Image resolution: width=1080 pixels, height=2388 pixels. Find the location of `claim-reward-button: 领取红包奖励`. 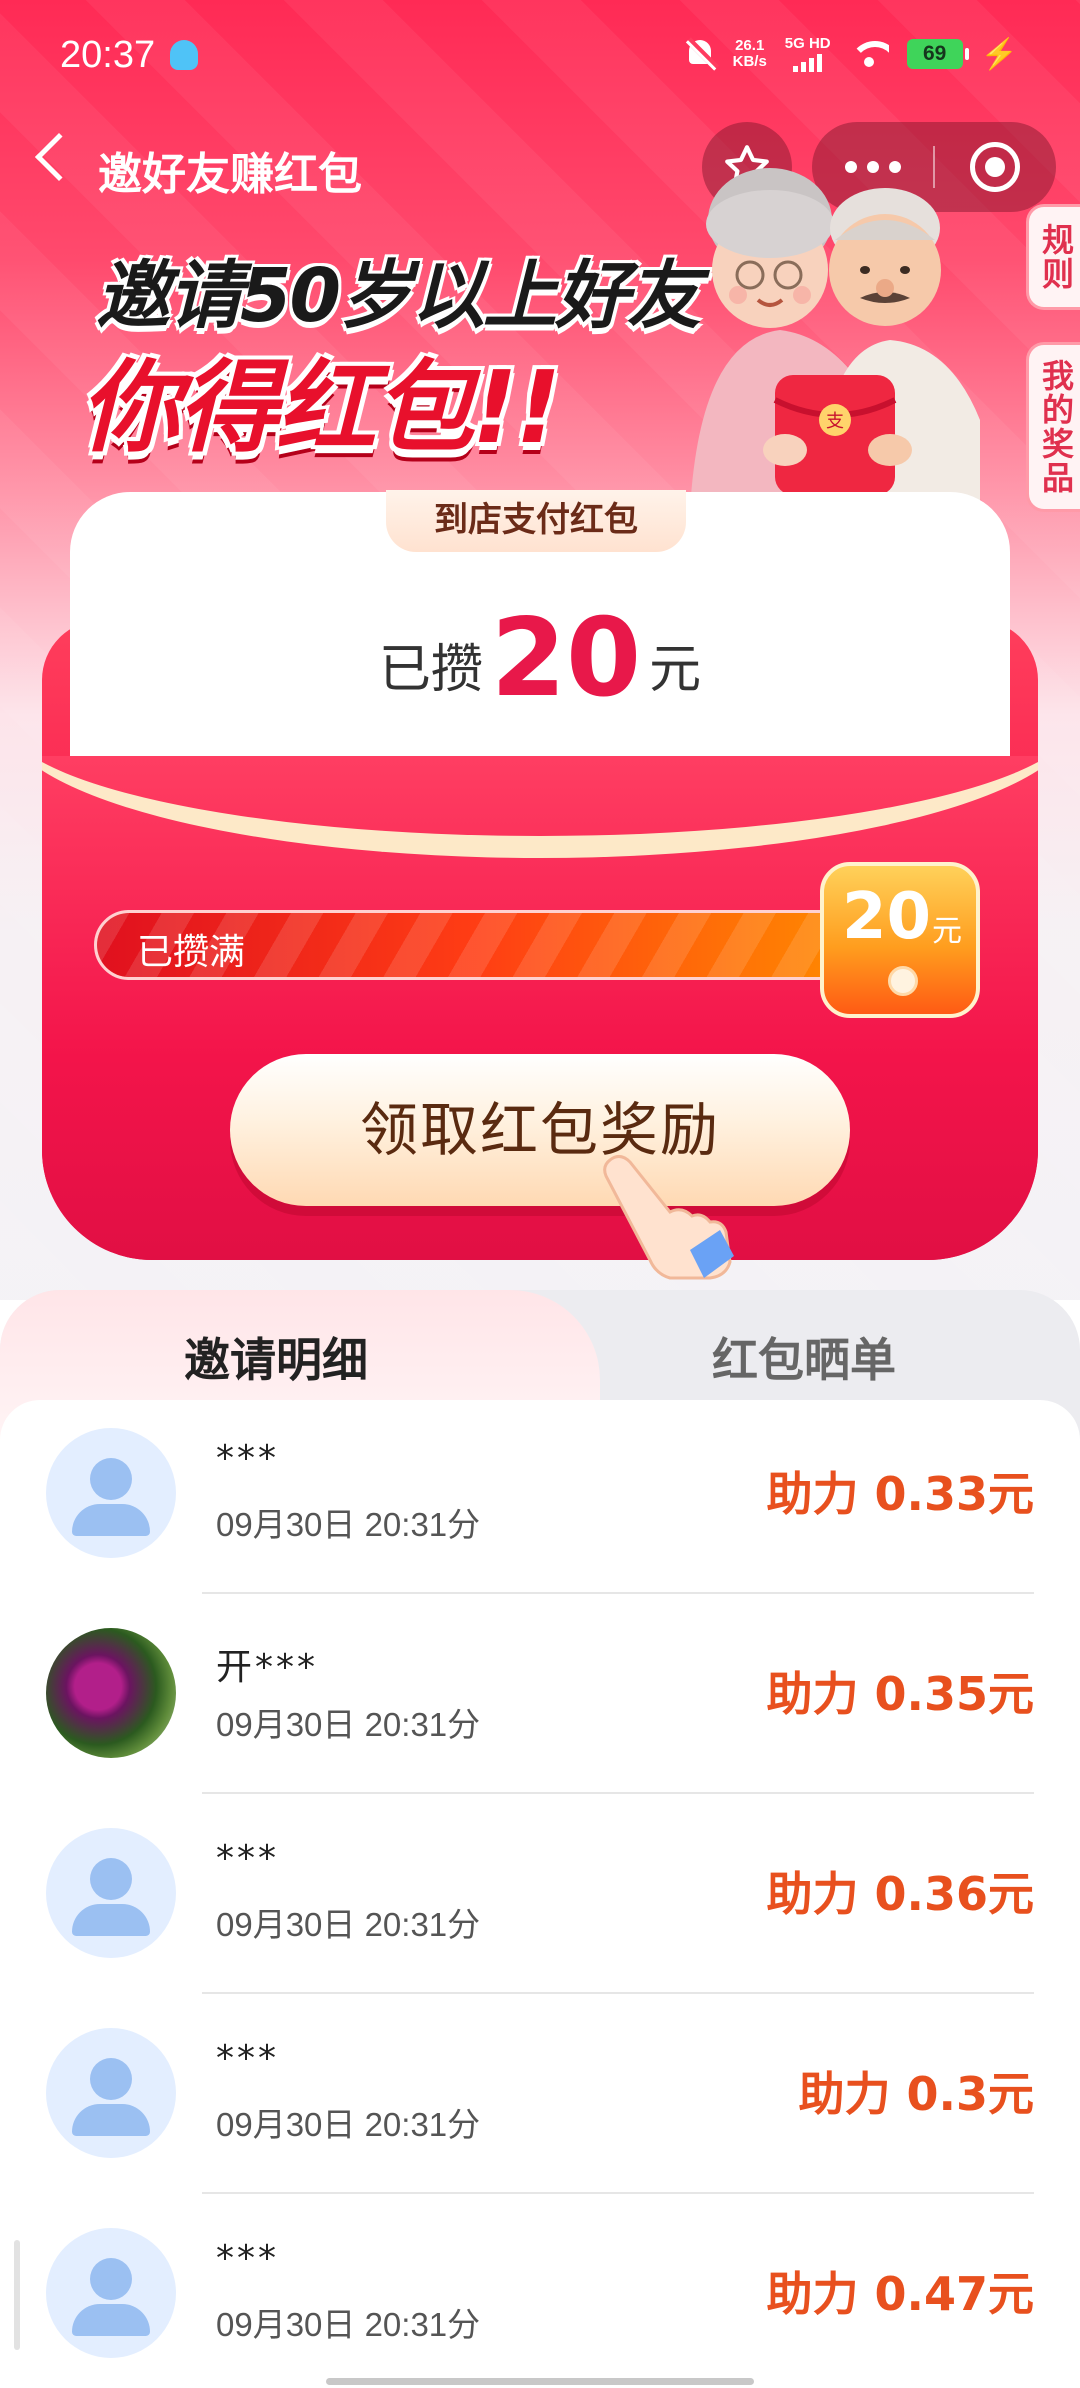

claim-reward-button: 领取红包奖励 is located at coordinates (540, 1130).